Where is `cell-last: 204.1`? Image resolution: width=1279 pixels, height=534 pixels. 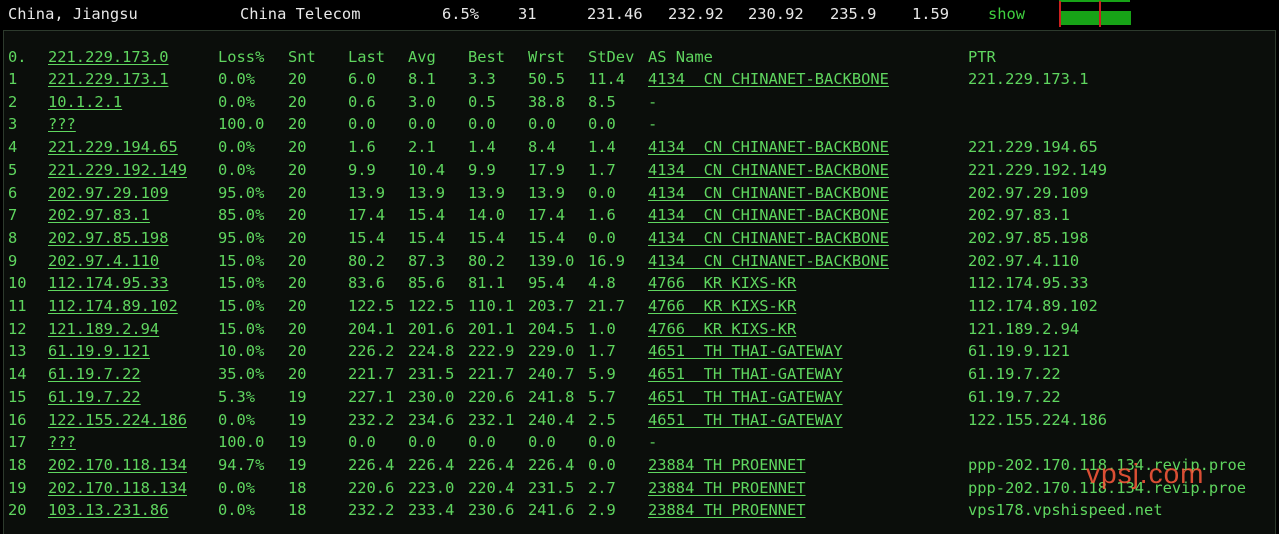
cell-last: 204.1 is located at coordinates (371, 328).